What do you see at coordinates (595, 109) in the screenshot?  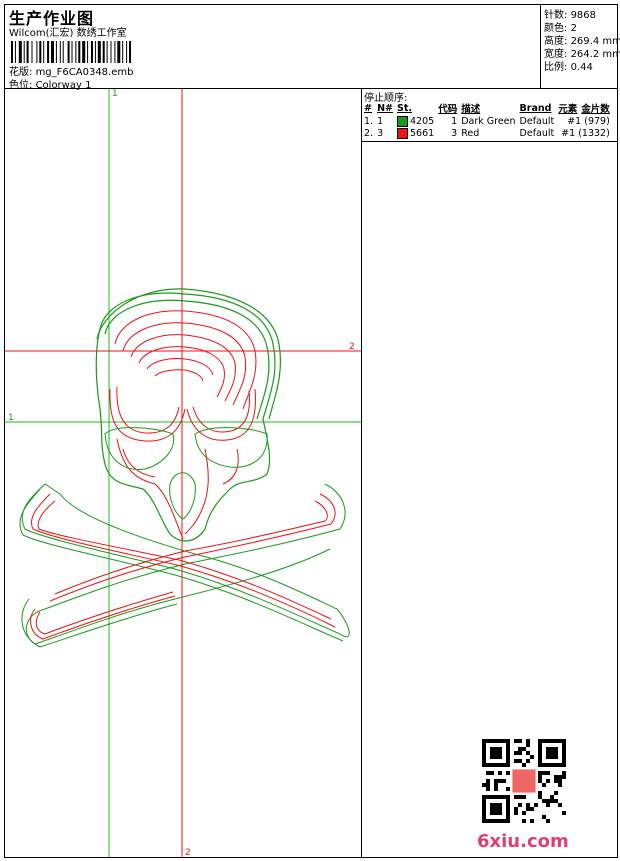 I see `col-sequins: 金片数` at bounding box center [595, 109].